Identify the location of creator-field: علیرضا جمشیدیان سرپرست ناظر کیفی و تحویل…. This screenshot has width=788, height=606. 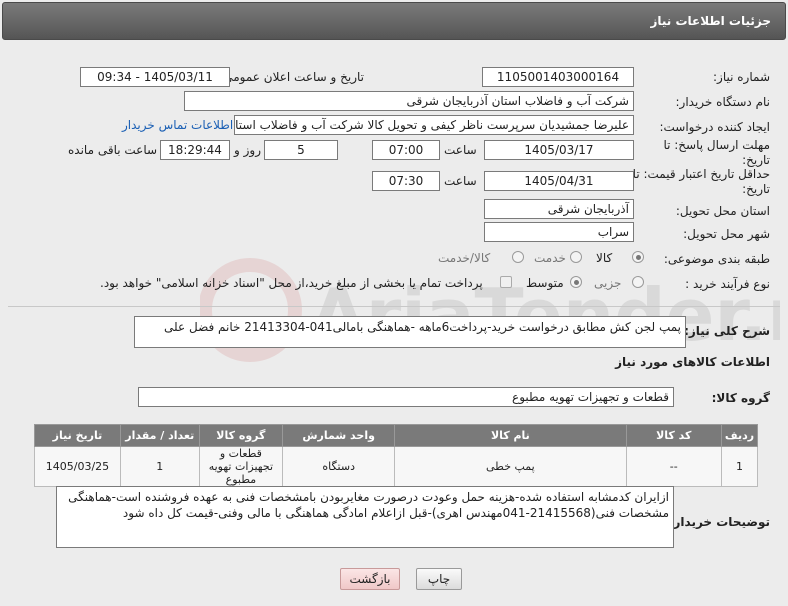
(434, 125).